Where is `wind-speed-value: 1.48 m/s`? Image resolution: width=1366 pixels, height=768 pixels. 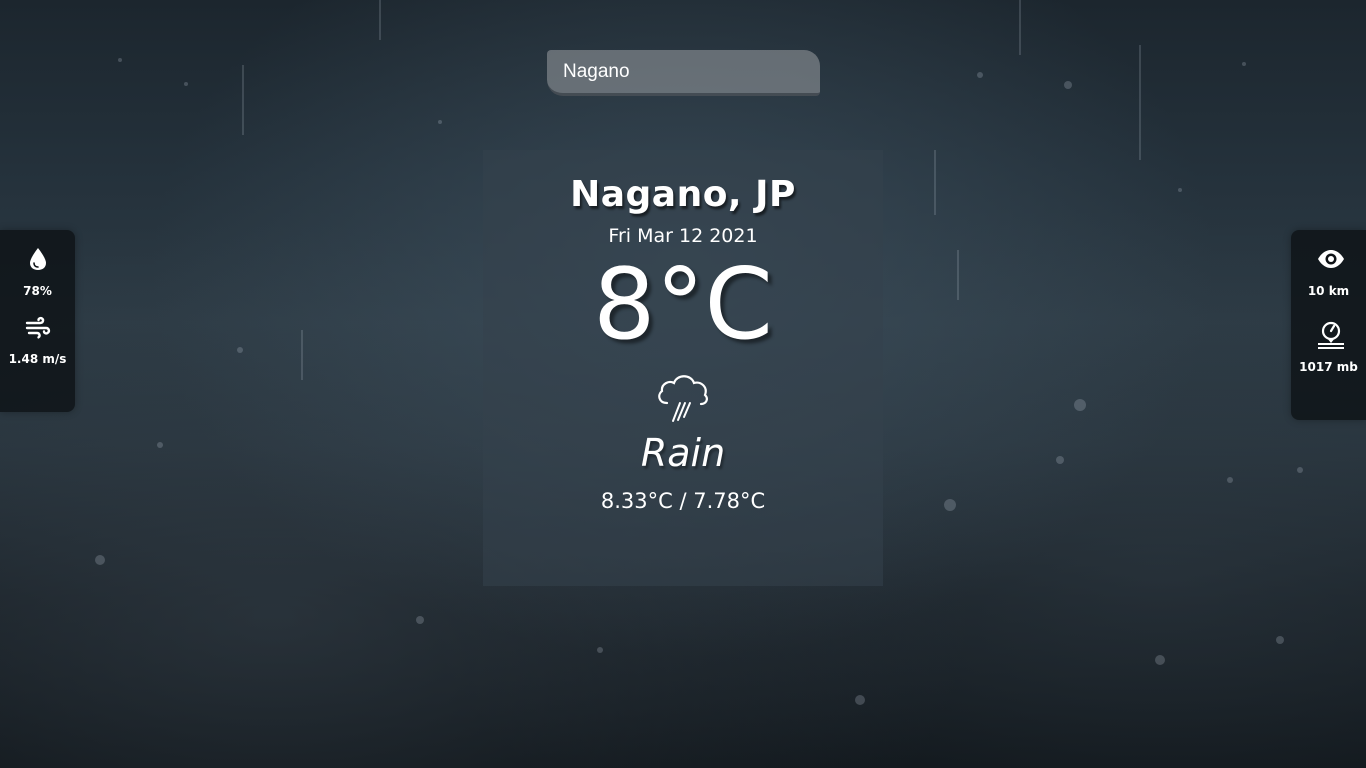
wind-speed-value: 1.48 m/s is located at coordinates (37, 359).